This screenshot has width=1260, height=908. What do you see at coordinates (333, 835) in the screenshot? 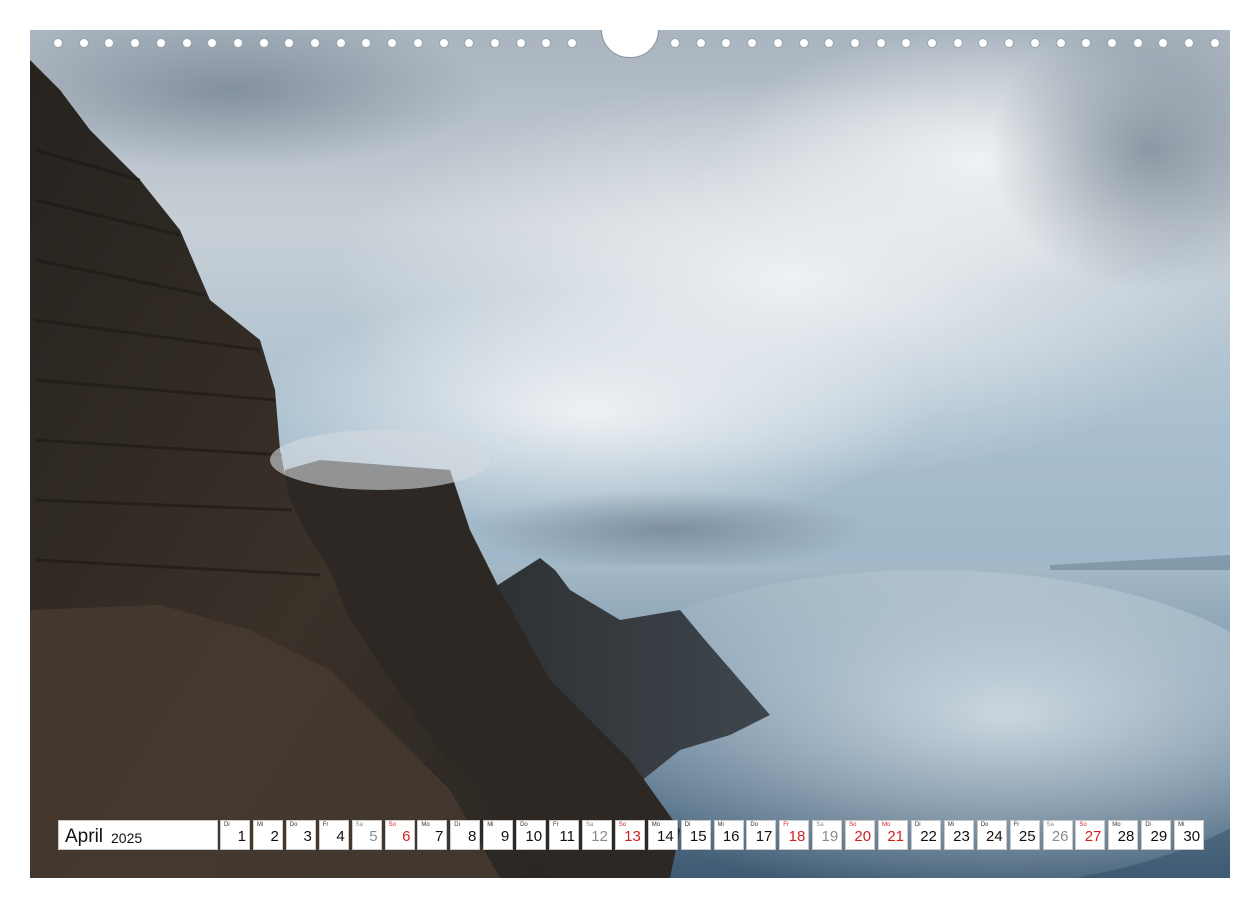
I see `day-cell: Fr 4` at bounding box center [333, 835].